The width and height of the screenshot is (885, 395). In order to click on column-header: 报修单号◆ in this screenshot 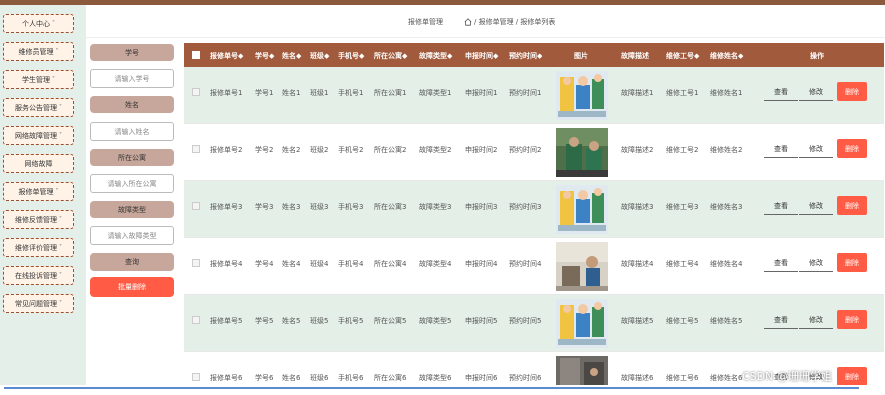, I will do `click(226, 56)`.